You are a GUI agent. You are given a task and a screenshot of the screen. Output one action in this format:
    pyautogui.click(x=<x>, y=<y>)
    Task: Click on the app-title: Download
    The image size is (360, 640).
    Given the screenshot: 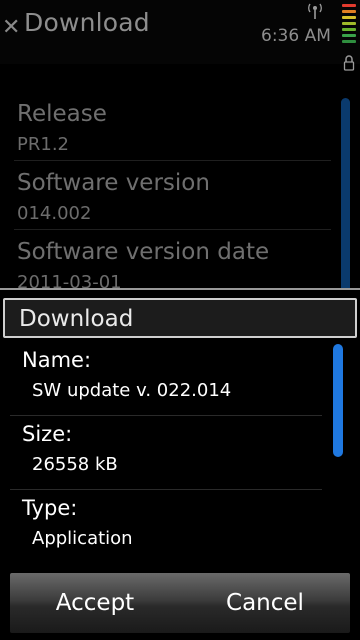 What is the action you would take?
    pyautogui.click(x=87, y=22)
    